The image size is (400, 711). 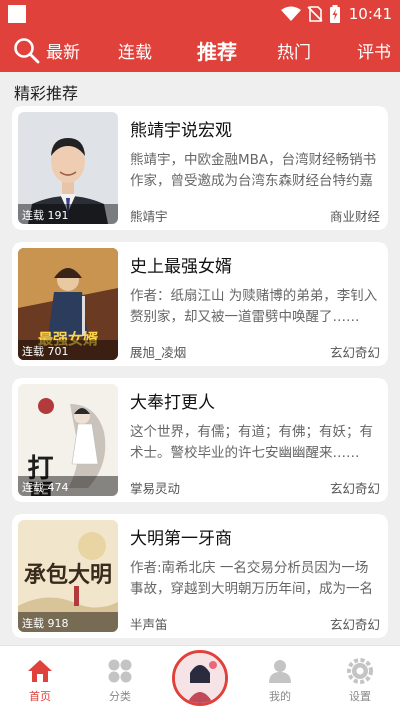 What do you see at coordinates (370, 14) in the screenshot?
I see `clock: 10:41` at bounding box center [370, 14].